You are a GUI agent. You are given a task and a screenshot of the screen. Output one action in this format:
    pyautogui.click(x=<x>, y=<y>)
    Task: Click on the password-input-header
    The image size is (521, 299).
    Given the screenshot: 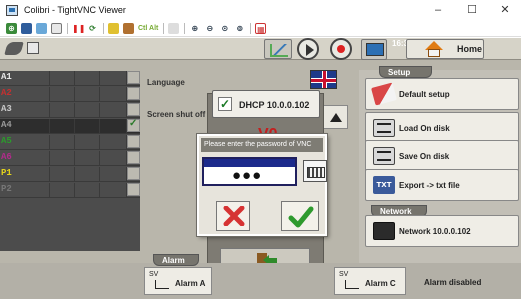 What is the action you would take?
    pyautogui.click(x=249, y=163)
    